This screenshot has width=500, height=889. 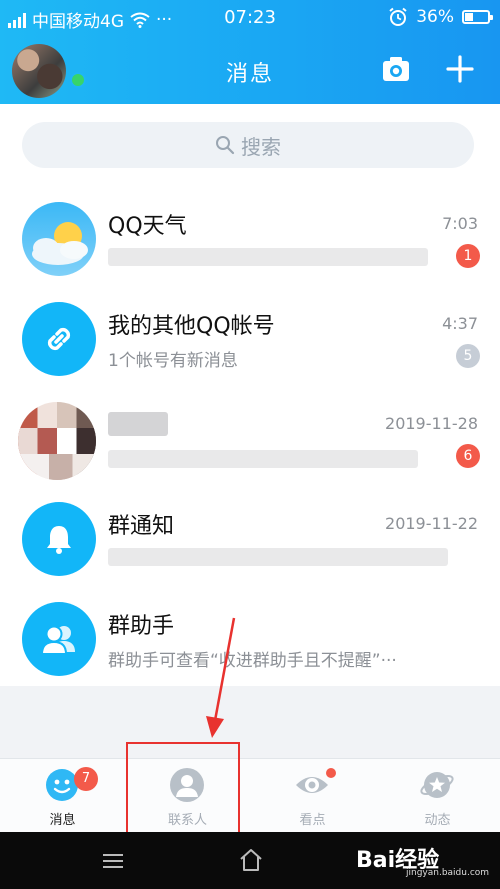 What do you see at coordinates (113, 861) in the screenshot?
I see `menu-icon` at bounding box center [113, 861].